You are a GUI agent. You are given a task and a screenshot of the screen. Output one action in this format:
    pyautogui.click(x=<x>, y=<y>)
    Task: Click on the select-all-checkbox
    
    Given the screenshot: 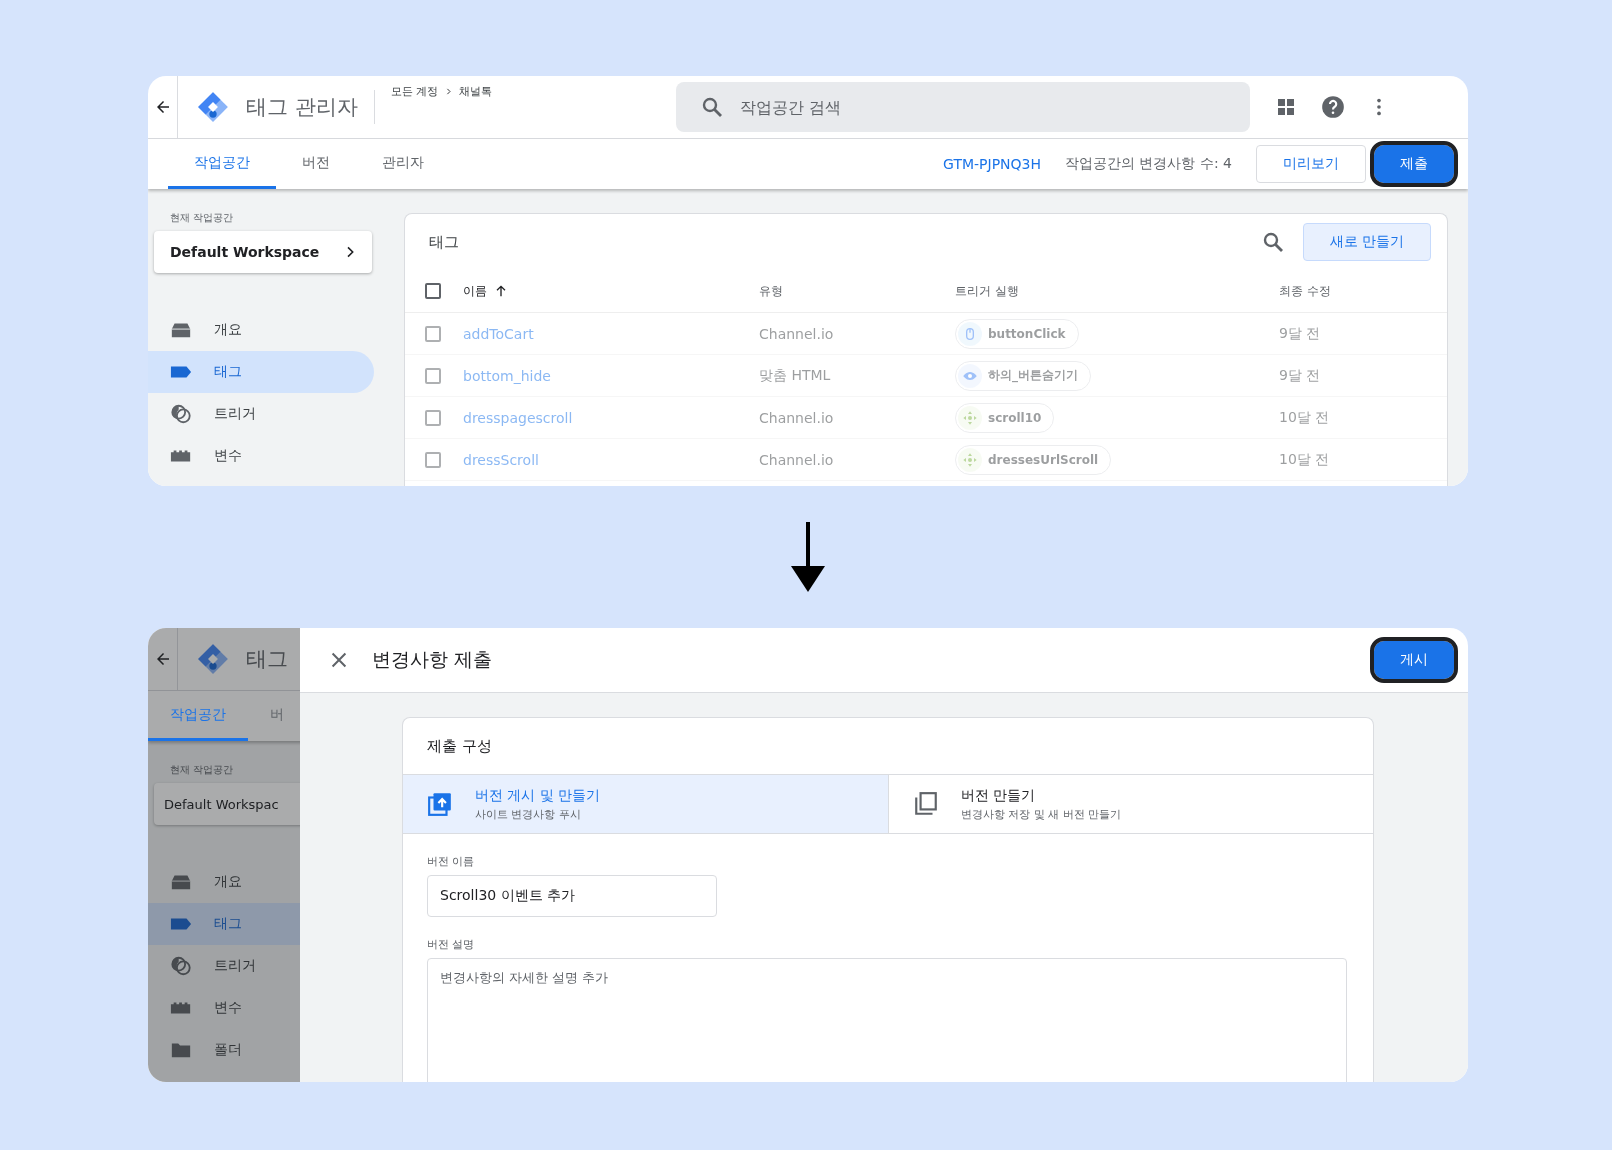 What is the action you would take?
    pyautogui.click(x=433, y=291)
    